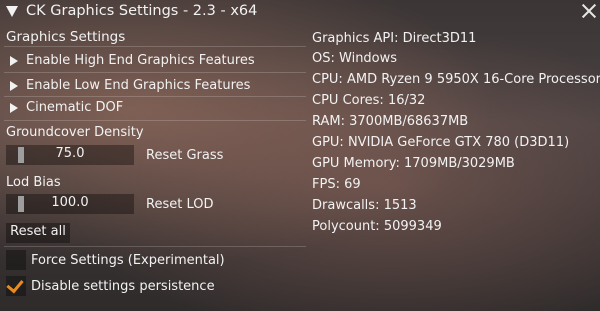  I want to click on groundcover-density-label: Groundcover Density, so click(75, 132).